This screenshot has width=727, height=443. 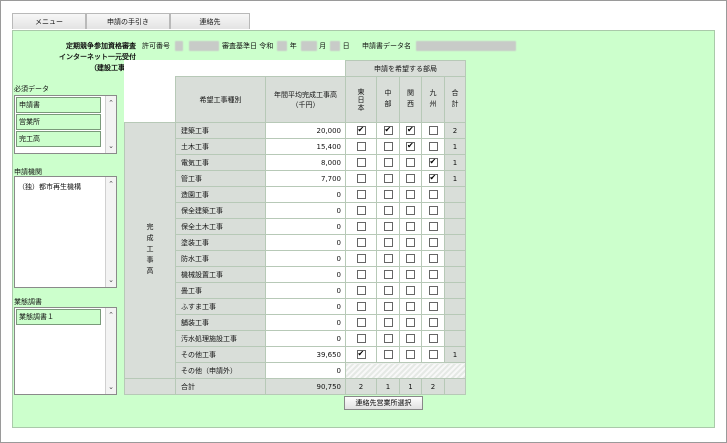 I want to click on region-cell-chubu, so click(x=388, y=274).